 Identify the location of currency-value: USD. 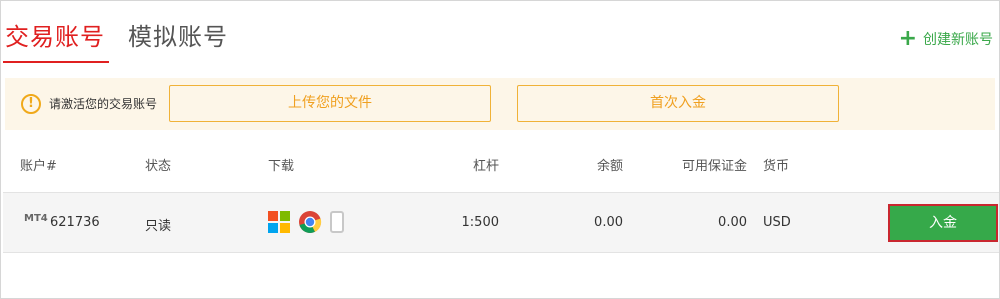
(777, 222).